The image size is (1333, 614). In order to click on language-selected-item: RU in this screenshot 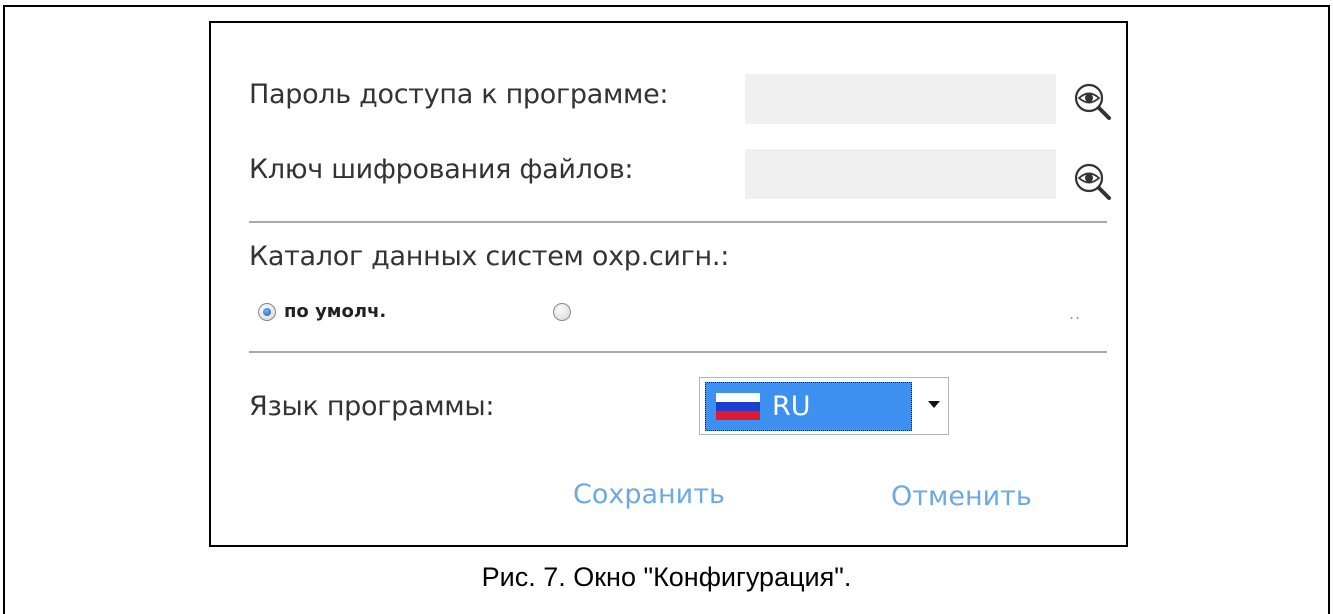, I will do `click(808, 406)`.